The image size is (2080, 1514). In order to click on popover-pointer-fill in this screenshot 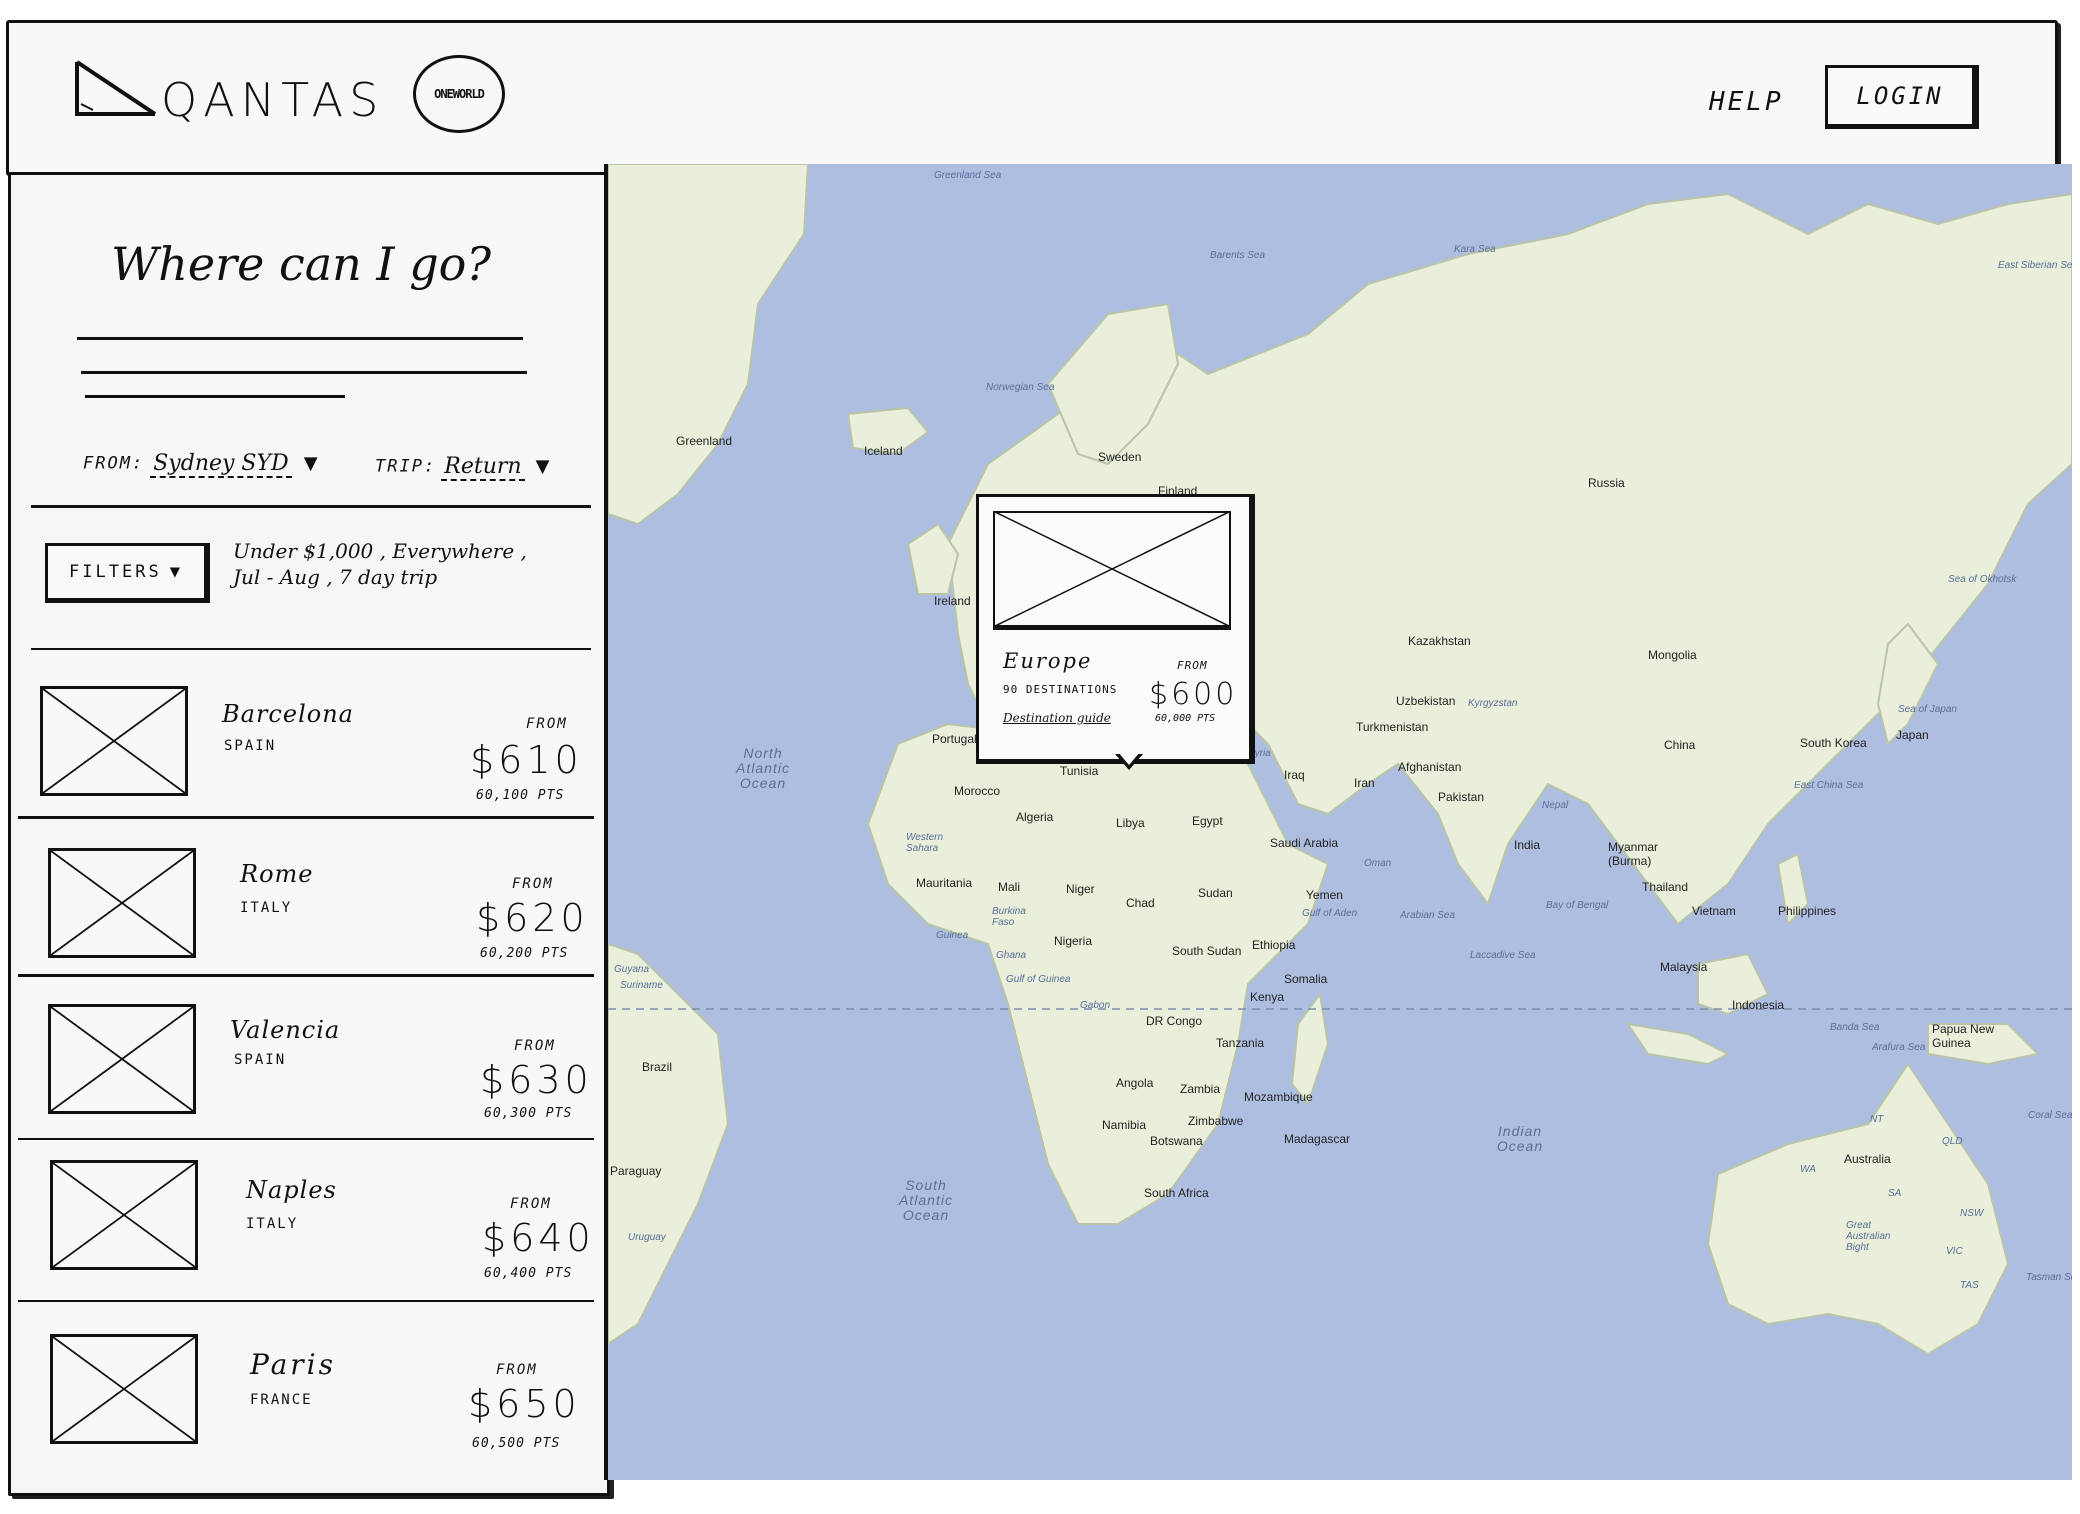, I will do `click(1129, 758)`.